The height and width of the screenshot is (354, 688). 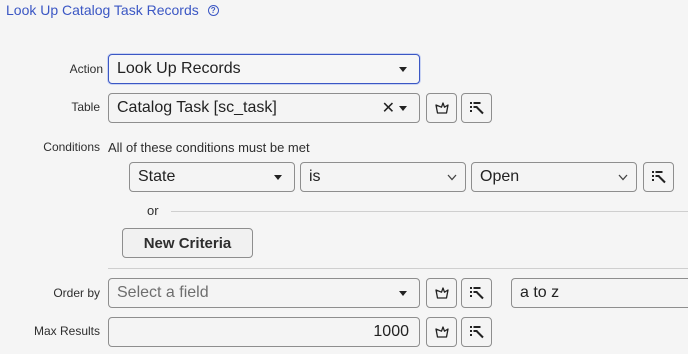 What do you see at coordinates (391, 331) in the screenshot?
I see `max-results-value: 1000` at bounding box center [391, 331].